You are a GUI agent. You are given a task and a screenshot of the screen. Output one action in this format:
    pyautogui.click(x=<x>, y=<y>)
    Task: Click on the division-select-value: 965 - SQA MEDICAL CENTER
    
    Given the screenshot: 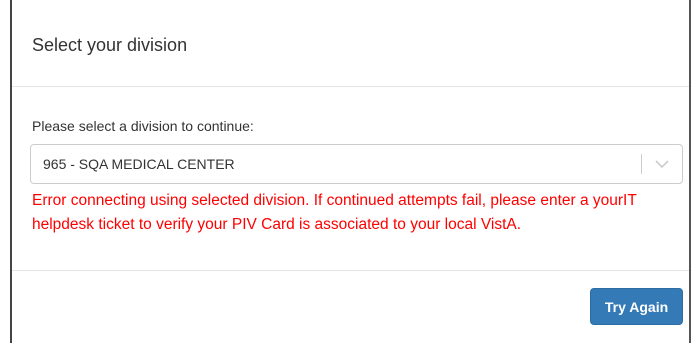 What is the action you would take?
    pyautogui.click(x=139, y=164)
    